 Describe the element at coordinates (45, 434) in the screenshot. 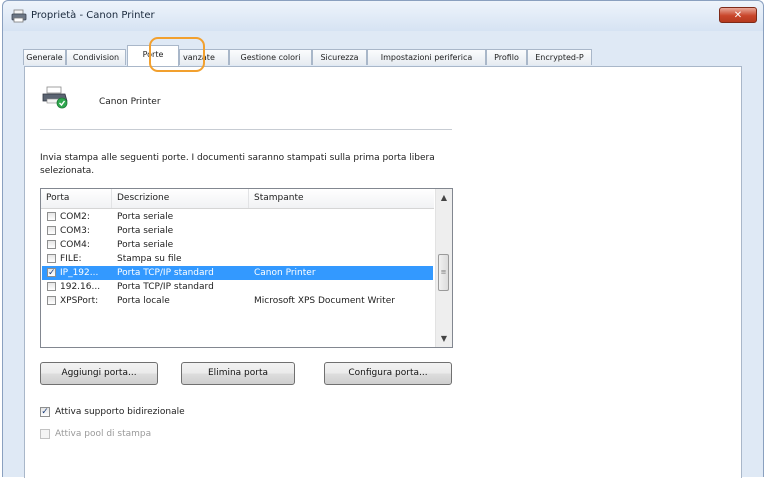

I see `printer-pool-checkbox` at that location.